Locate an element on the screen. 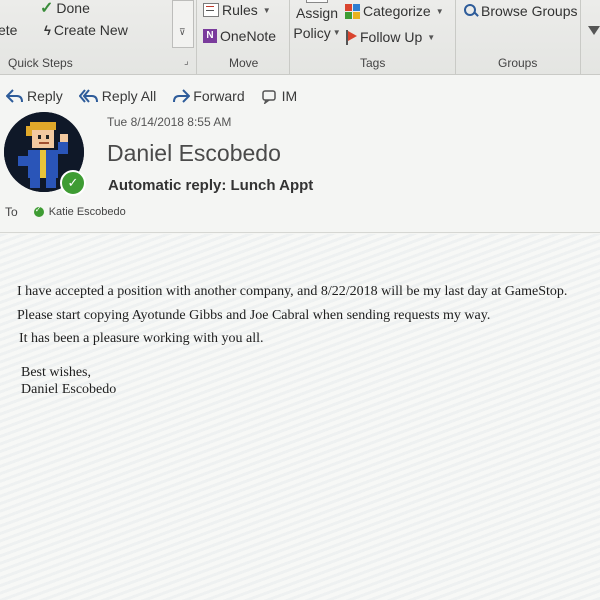  reply-button: Reply is located at coordinates (34, 96).